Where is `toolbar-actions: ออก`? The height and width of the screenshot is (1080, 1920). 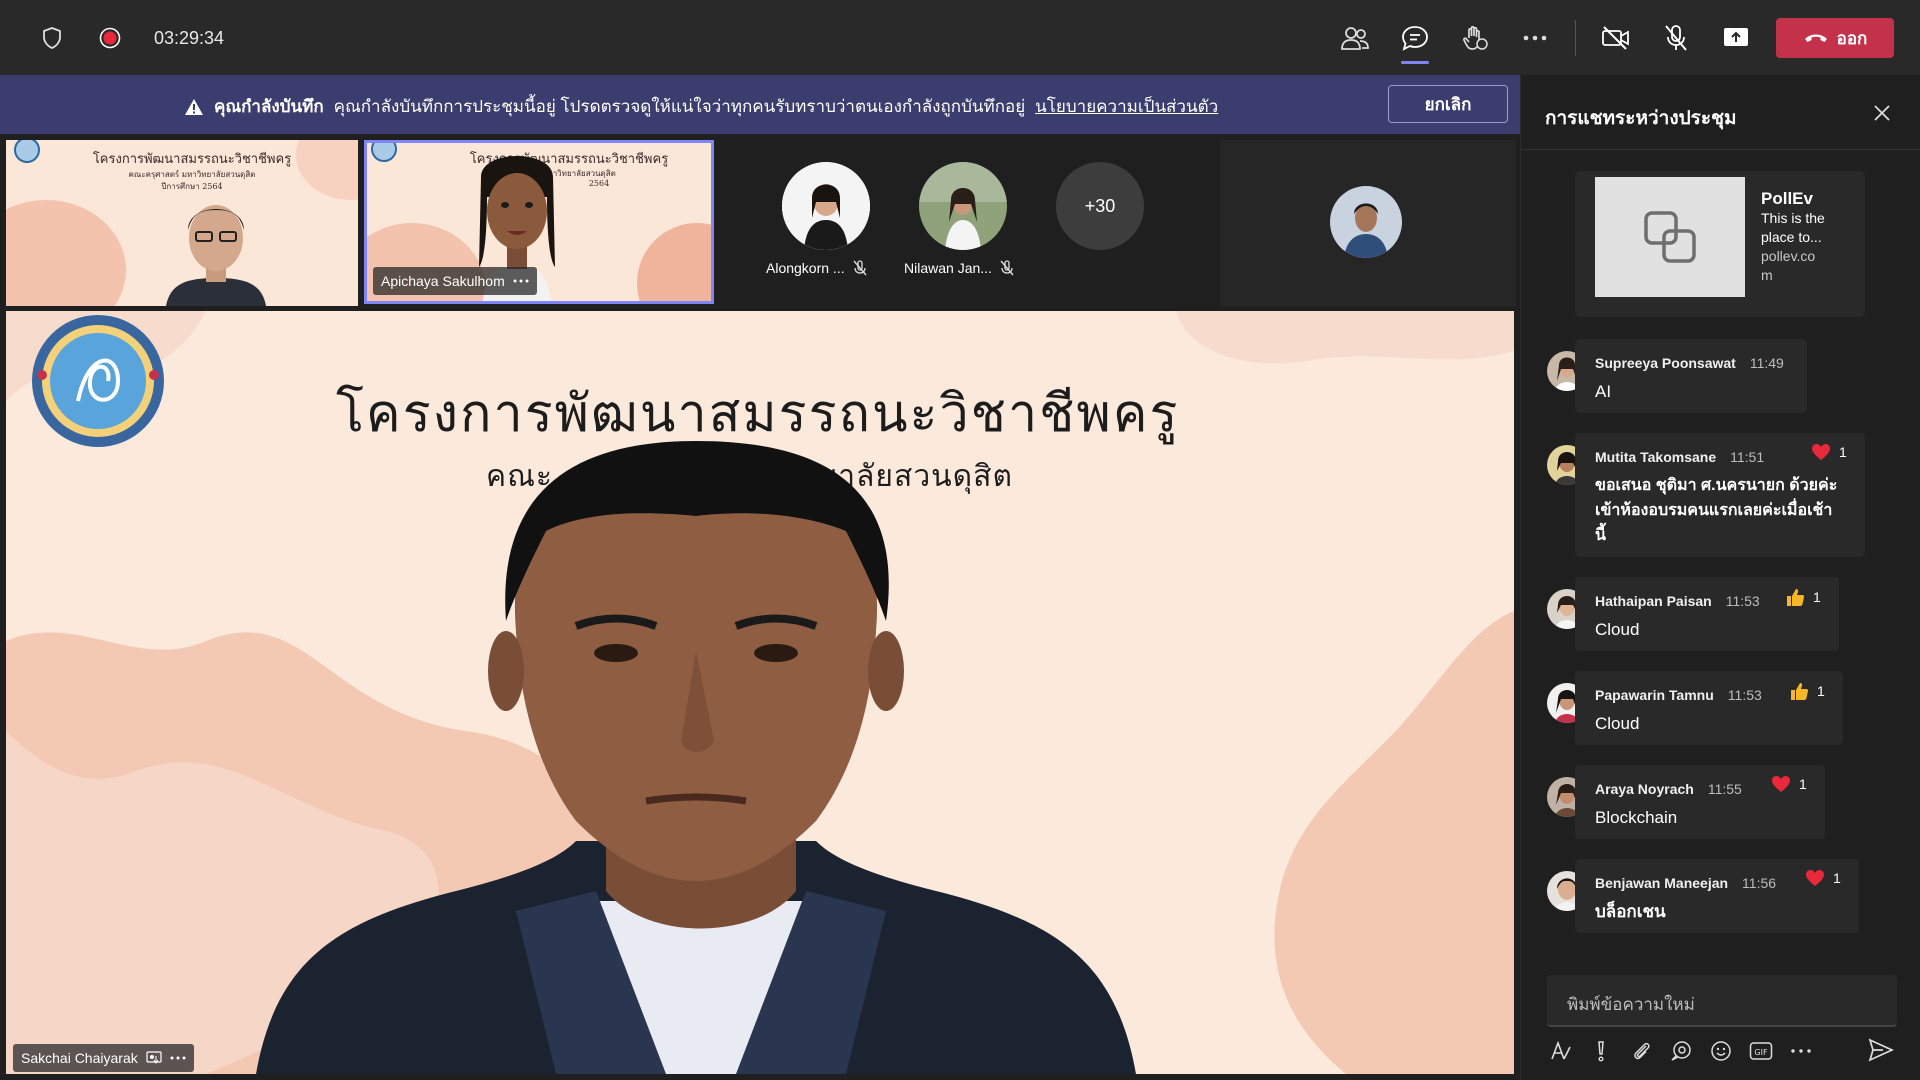 toolbar-actions: ออก is located at coordinates (1615, 40).